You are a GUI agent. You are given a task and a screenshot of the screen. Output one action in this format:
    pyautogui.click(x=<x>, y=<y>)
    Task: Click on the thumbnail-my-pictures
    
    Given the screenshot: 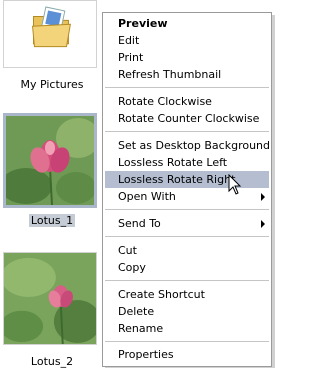 What is the action you would take?
    pyautogui.click(x=50, y=34)
    